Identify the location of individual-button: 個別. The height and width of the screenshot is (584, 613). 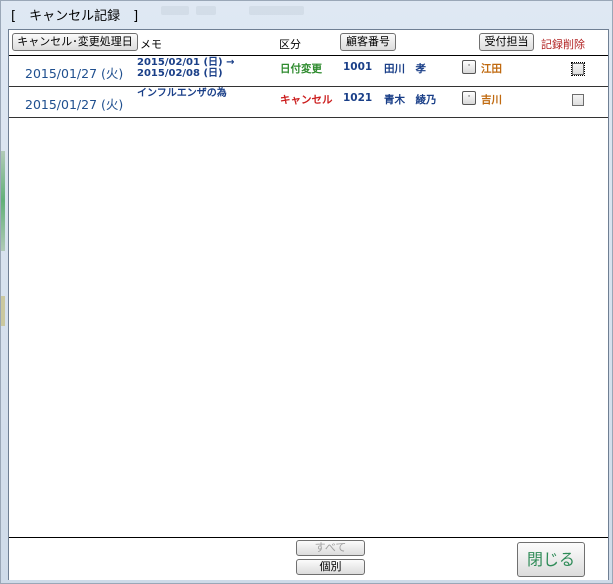
(330, 567).